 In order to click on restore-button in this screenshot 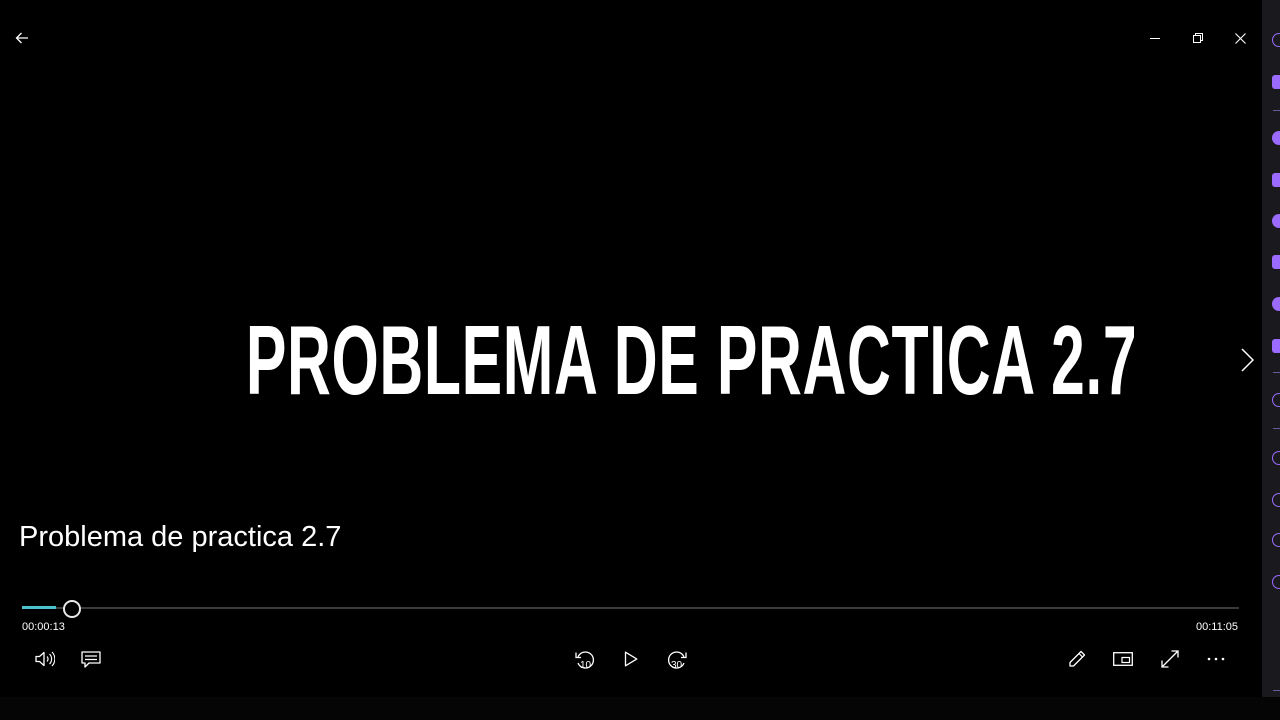, I will do `click(1198, 38)`.